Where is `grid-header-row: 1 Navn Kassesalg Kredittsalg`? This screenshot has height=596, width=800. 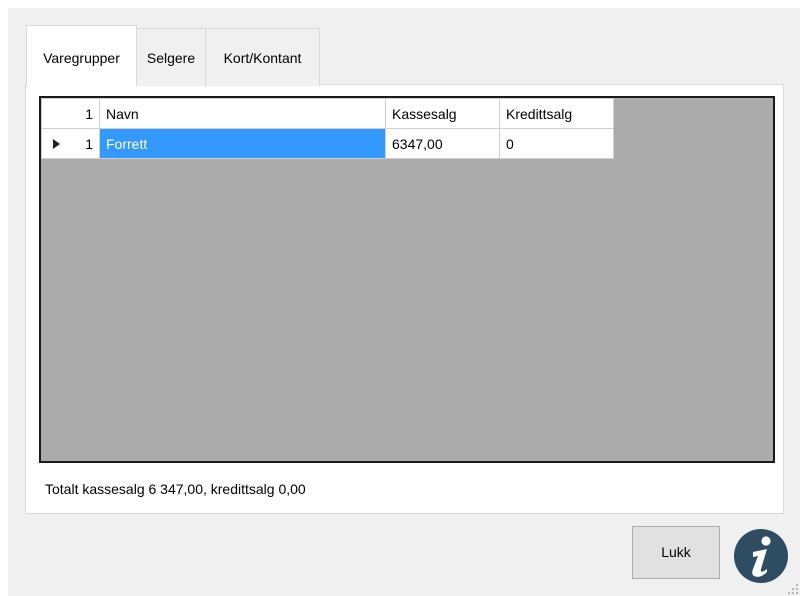
grid-header-row: 1 Navn Kassesalg Kredittsalg is located at coordinates (327, 113).